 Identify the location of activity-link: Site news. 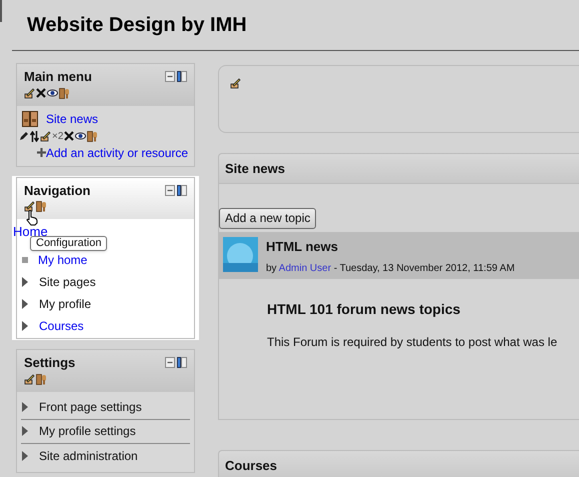
(72, 119).